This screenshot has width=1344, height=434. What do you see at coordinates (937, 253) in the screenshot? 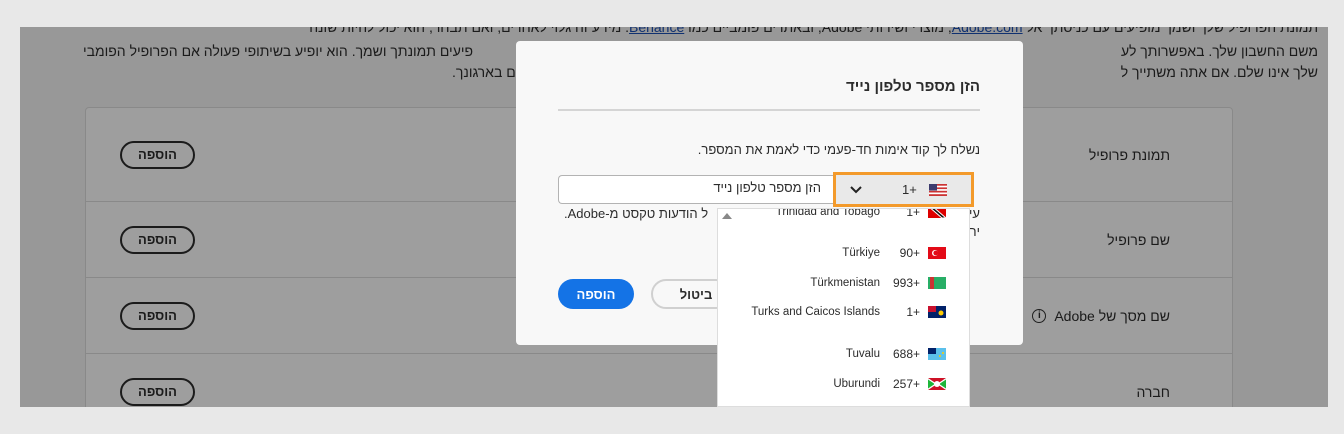
I see `turkey-flag-icon` at bounding box center [937, 253].